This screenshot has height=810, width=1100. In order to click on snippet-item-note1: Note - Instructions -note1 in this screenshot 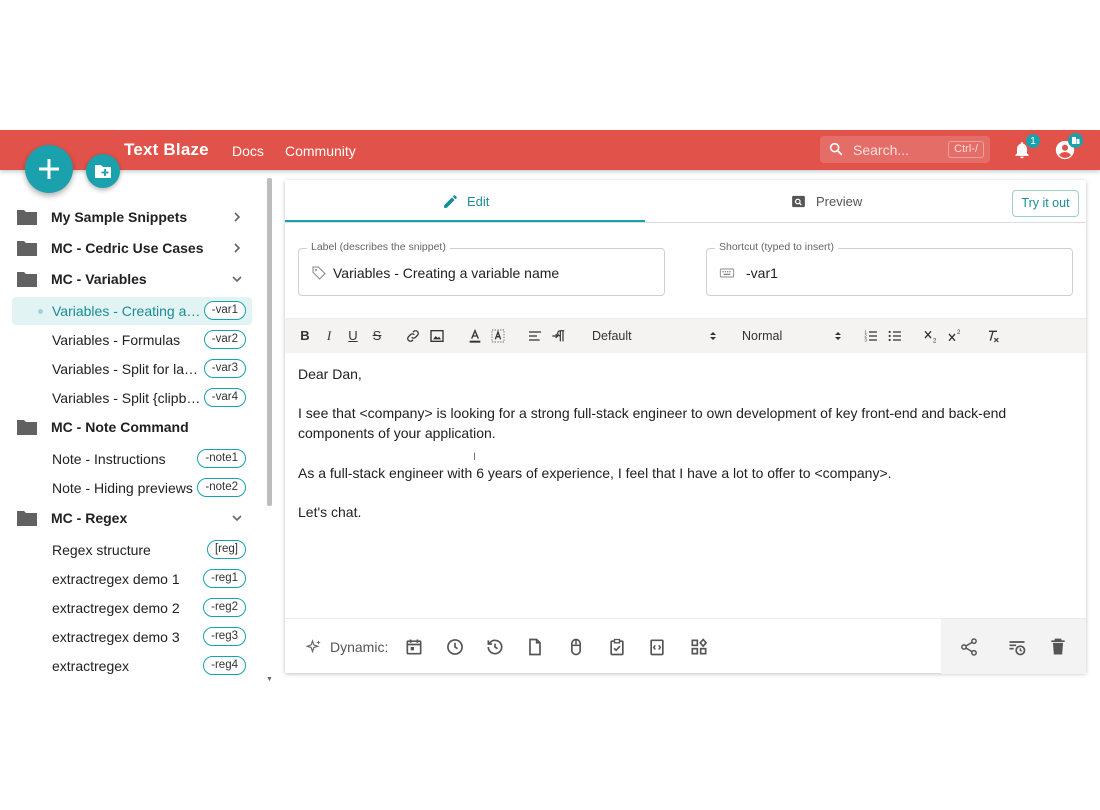, I will do `click(132, 459)`.